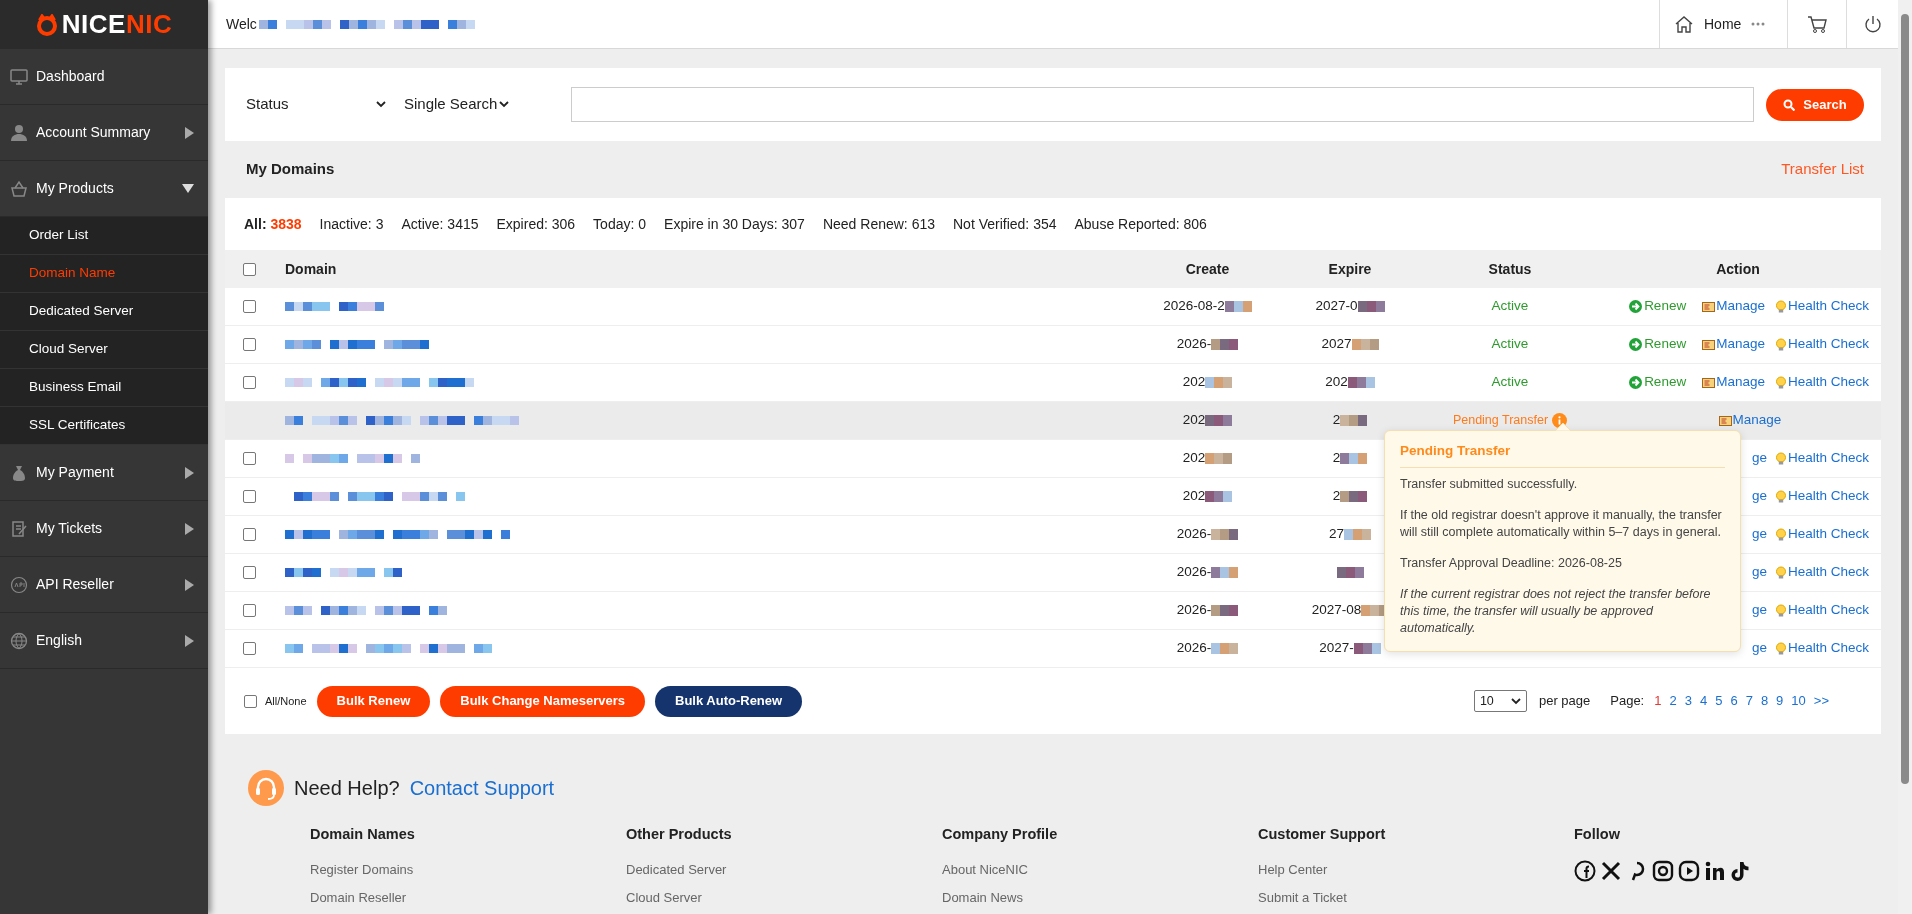 This screenshot has height=914, width=1912. Describe the element at coordinates (1416, 869) in the screenshot. I see `footer-link: Help Center` at that location.